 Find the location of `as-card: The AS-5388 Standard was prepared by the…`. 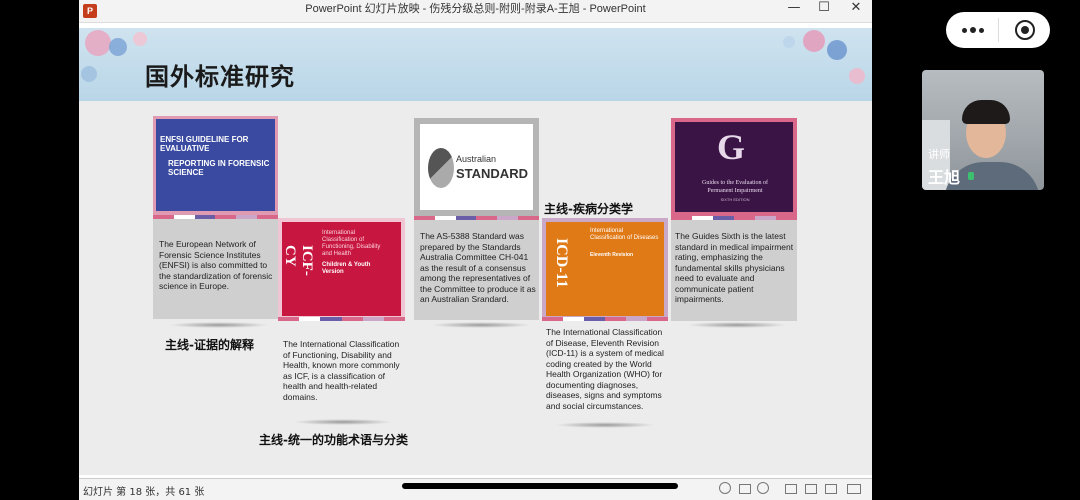

as-card: The AS-5388 Standard was prepared by the… is located at coordinates (476, 270).